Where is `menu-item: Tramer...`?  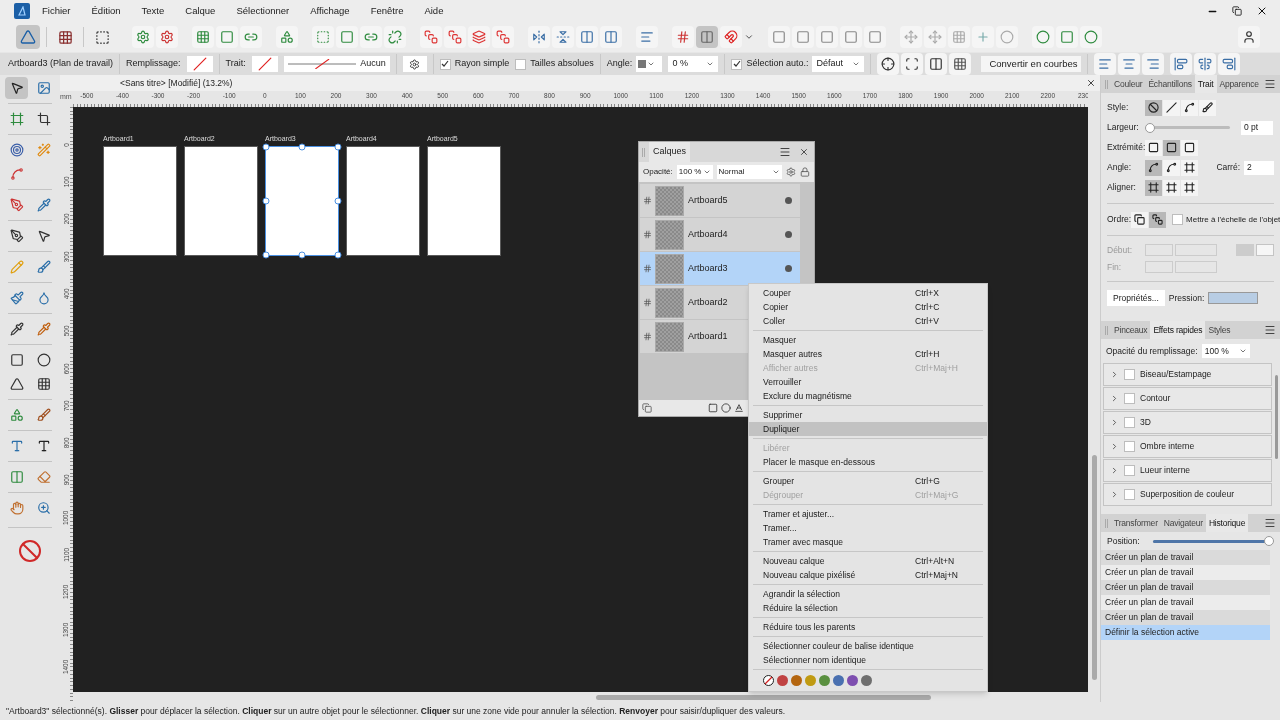 menu-item: Tramer... is located at coordinates (868, 528).